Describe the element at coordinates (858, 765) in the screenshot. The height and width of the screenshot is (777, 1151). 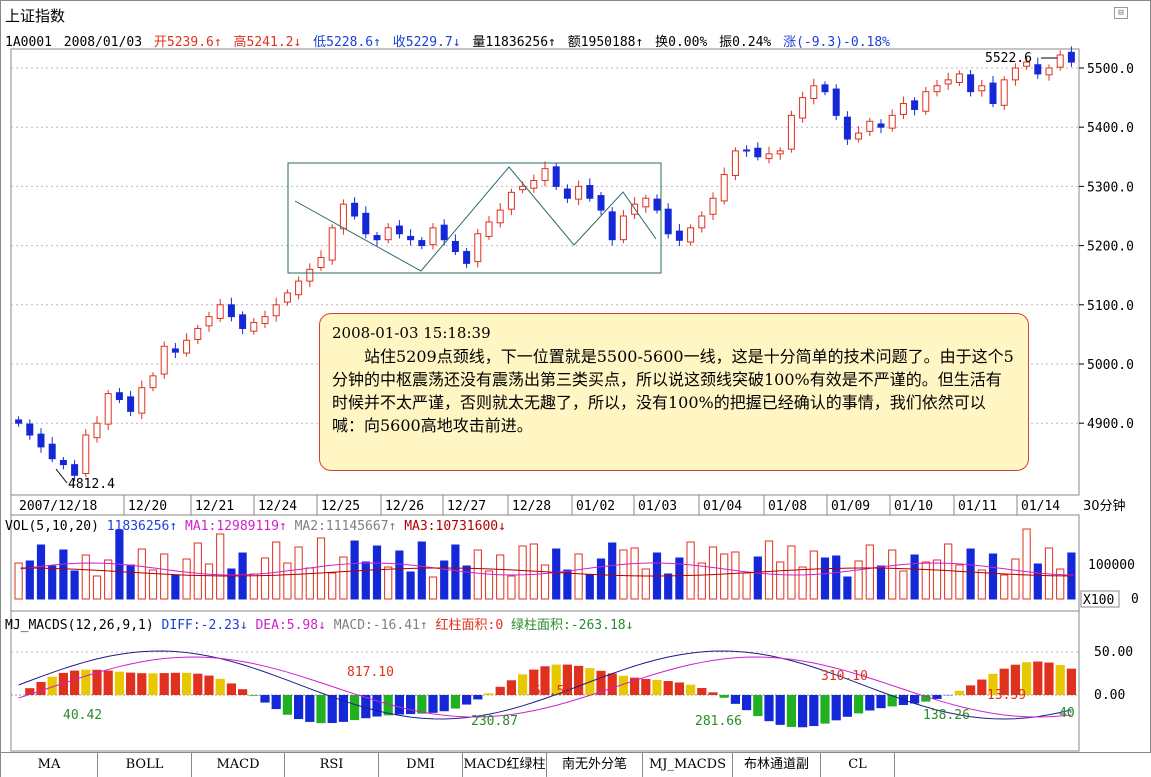
I see `tab-cl: CL` at that location.